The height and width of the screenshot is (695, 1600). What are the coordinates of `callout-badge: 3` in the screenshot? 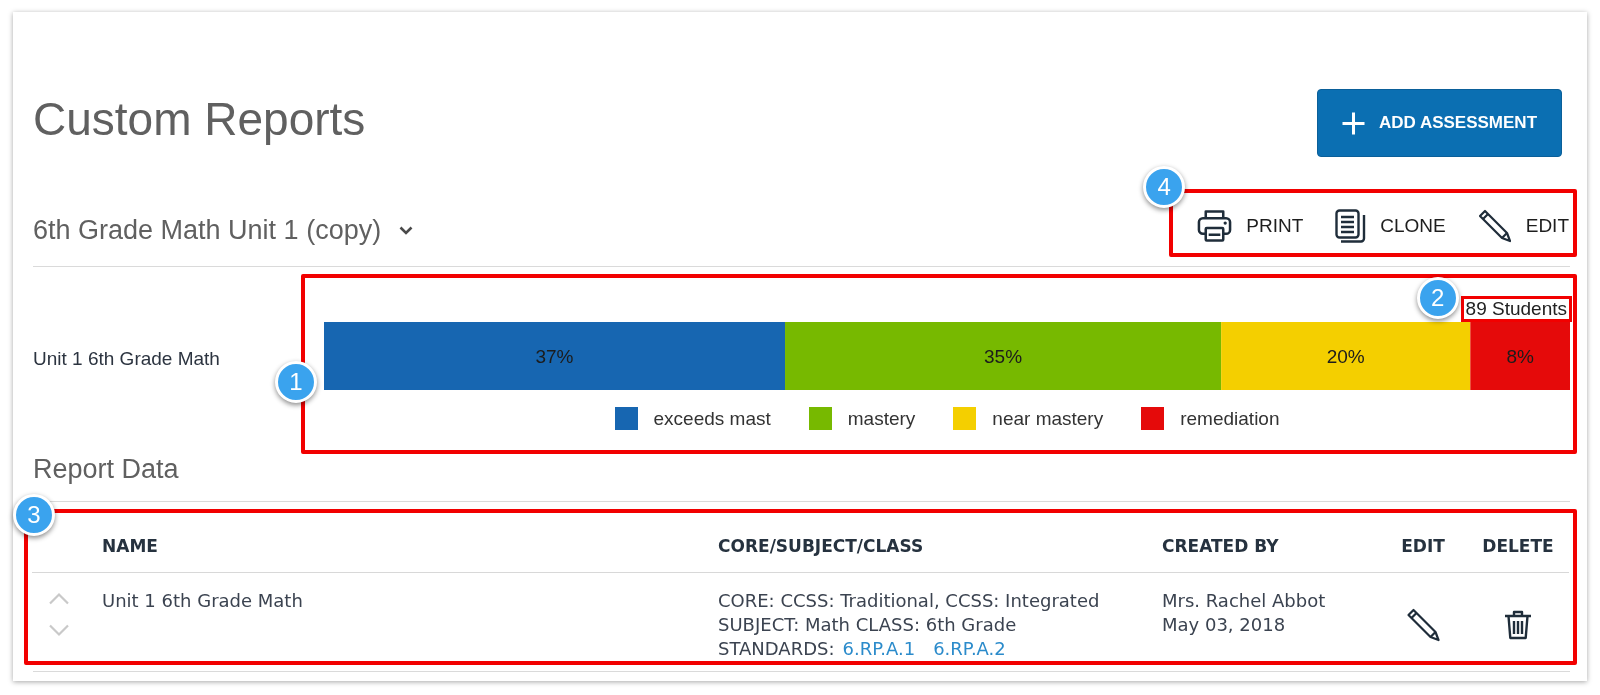 It's located at (34, 515).